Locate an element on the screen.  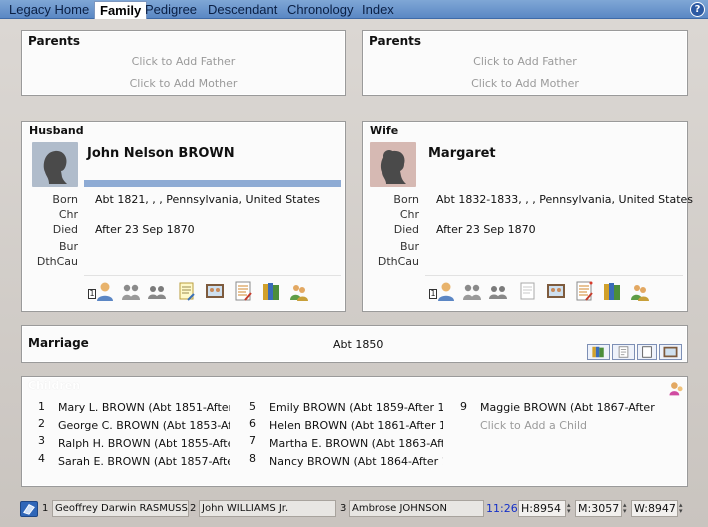
child-number: 7 is located at coordinates (252, 440).